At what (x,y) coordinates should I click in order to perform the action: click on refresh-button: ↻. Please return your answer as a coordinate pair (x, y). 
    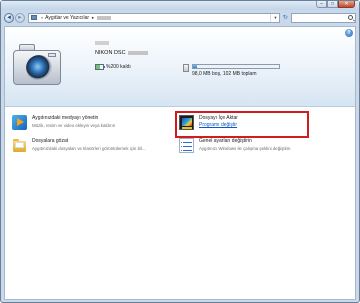
    Looking at the image, I should click on (285, 18).